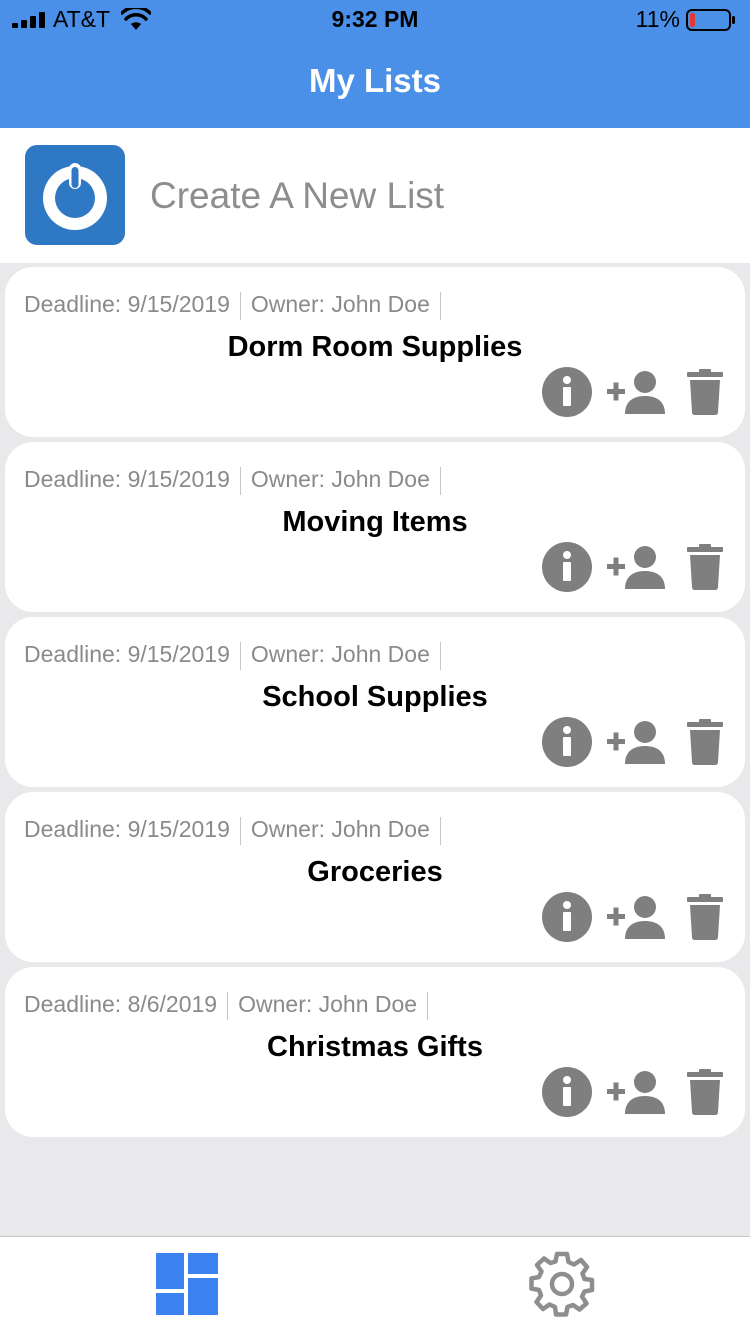  What do you see at coordinates (375, 1285) in the screenshot?
I see `tab-bar` at bounding box center [375, 1285].